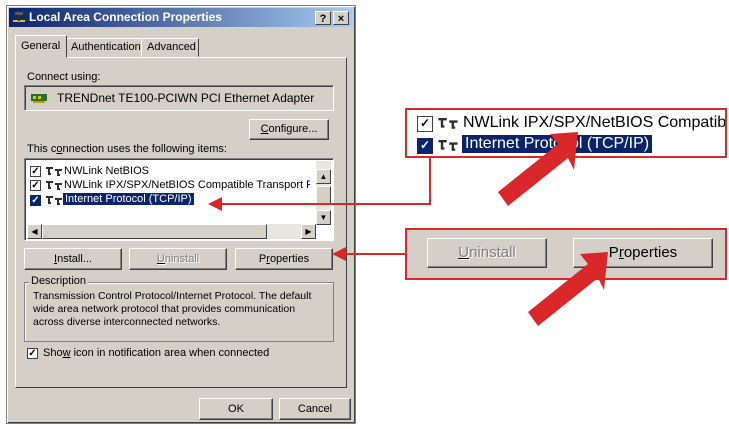 This screenshot has width=729, height=429. I want to click on uninstall-button: Uninstall, so click(178, 259).